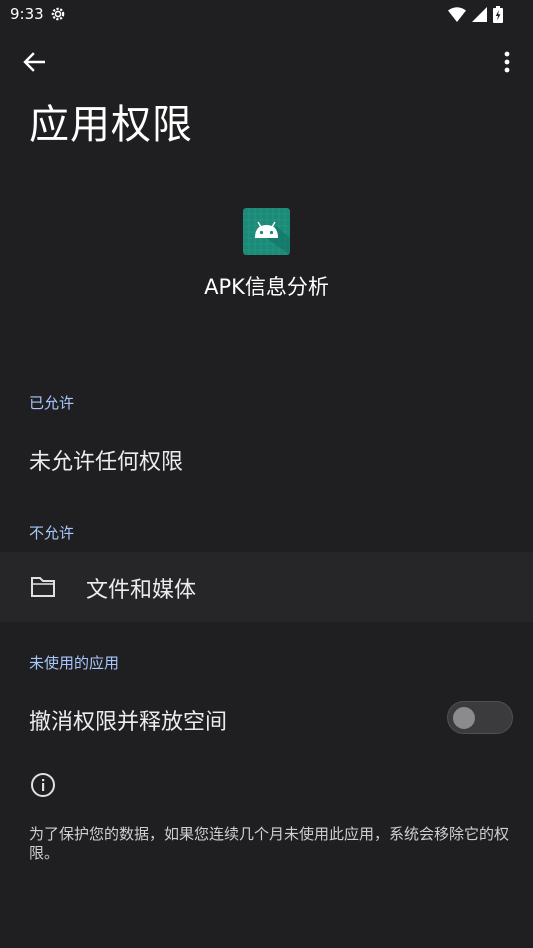  What do you see at coordinates (111, 125) in the screenshot?
I see `page-title: 应用权限` at bounding box center [111, 125].